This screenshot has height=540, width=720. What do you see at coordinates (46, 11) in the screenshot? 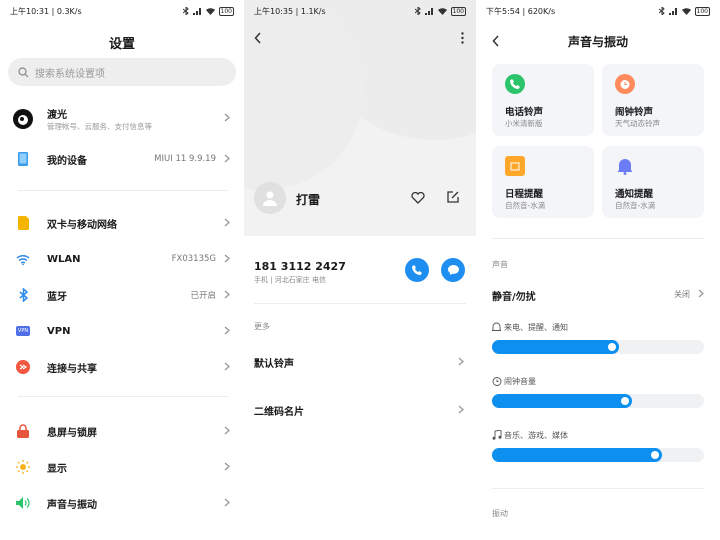
I see `status-time: 上午10:31 | 0.3K/s` at bounding box center [46, 11].